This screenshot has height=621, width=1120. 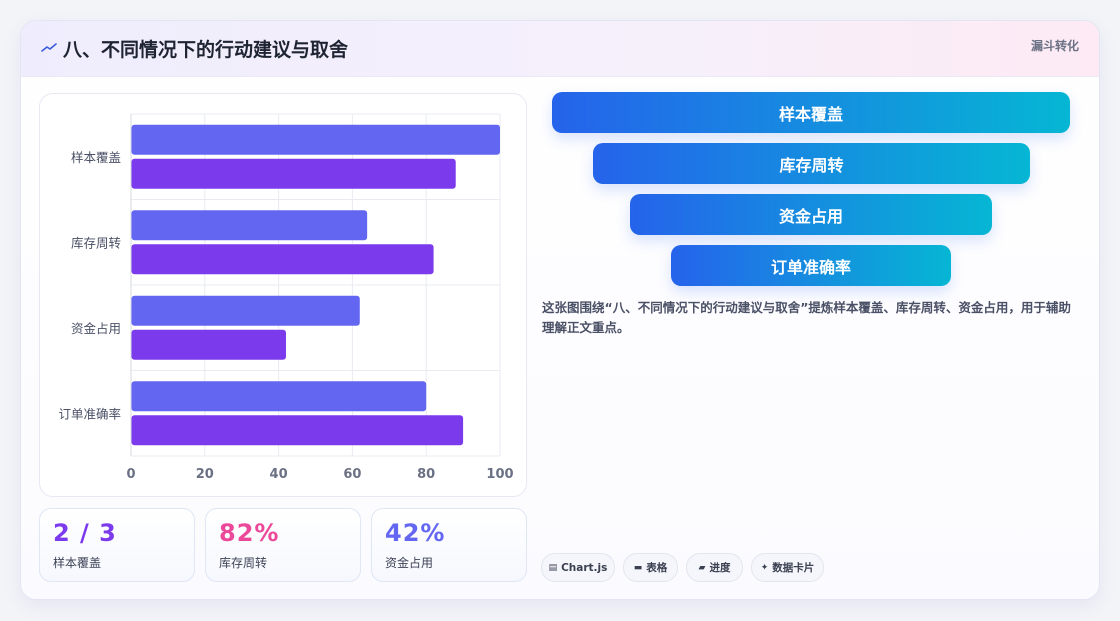 What do you see at coordinates (638, 567) in the screenshot?
I see `table-icon: ▬` at bounding box center [638, 567].